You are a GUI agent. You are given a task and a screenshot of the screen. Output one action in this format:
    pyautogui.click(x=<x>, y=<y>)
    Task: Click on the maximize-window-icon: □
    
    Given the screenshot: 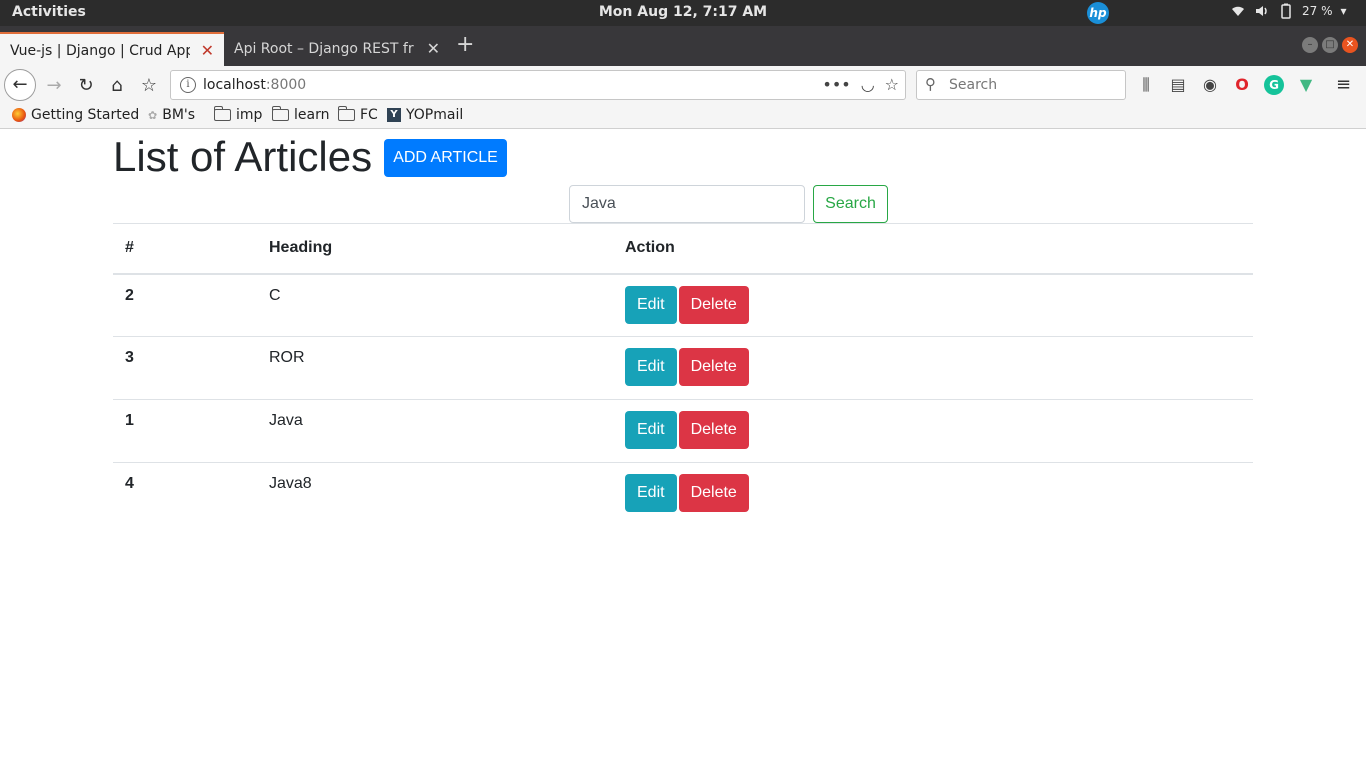 What is the action you would take?
    pyautogui.click(x=1330, y=45)
    